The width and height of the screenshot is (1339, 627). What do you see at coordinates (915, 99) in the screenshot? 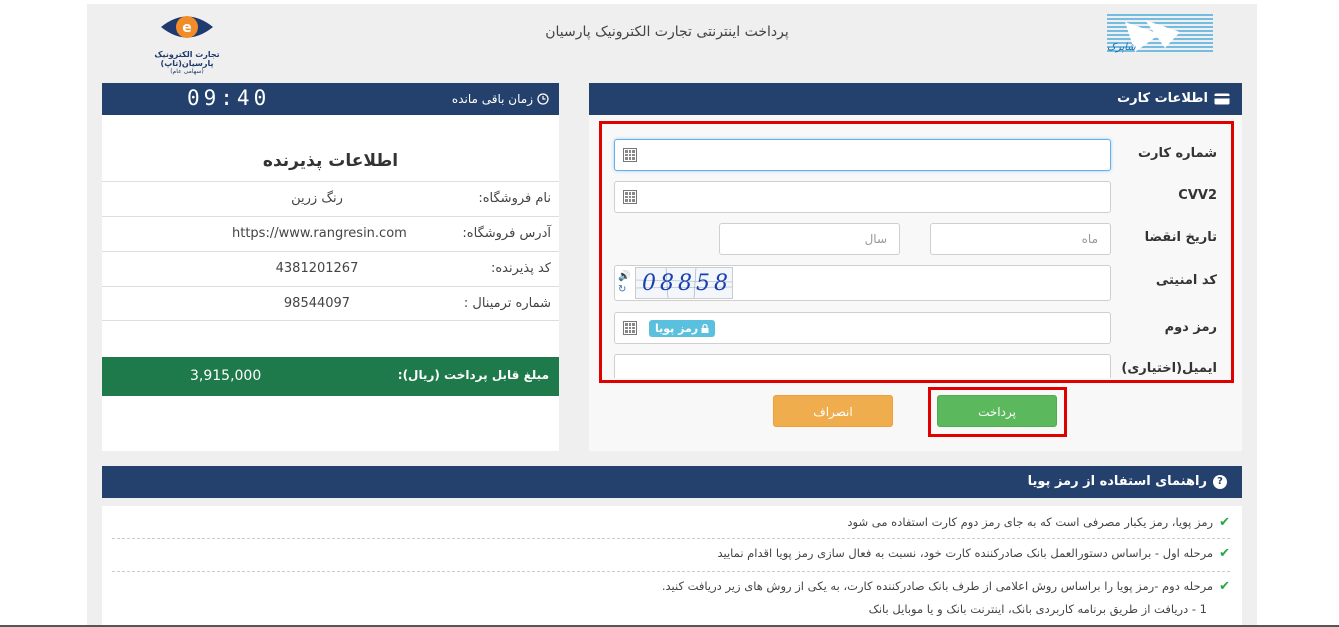
I see `card-info-header: اطلاعات کارت` at bounding box center [915, 99].